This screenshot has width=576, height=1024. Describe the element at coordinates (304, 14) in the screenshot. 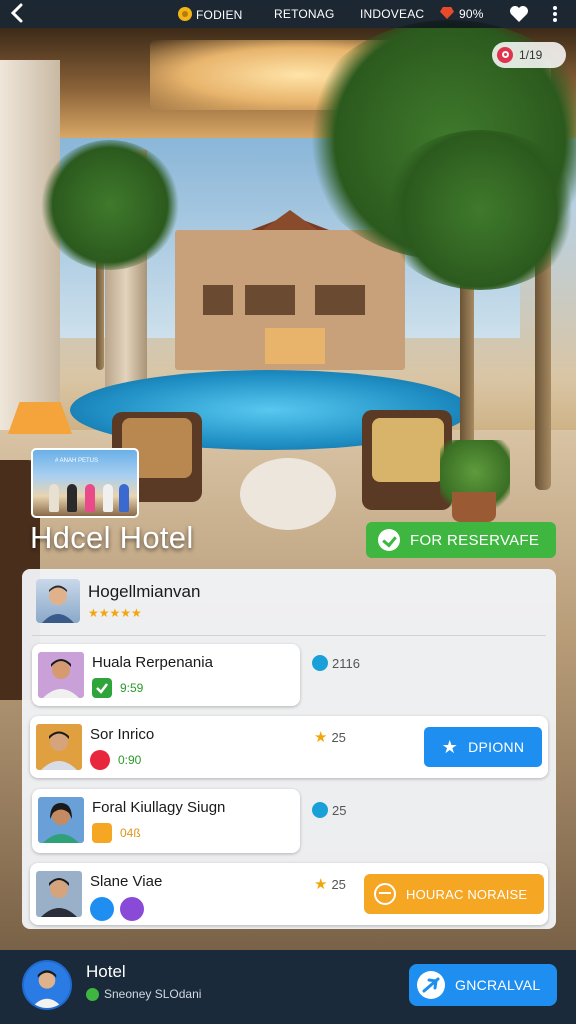

I see `topbar-tab-2: RETONAG` at that location.